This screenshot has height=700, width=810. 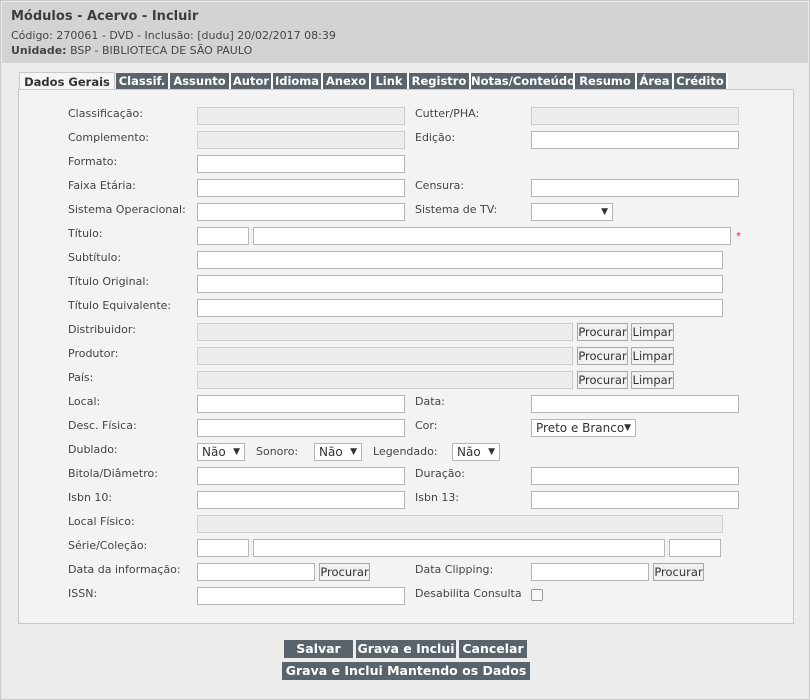 What do you see at coordinates (301, 116) in the screenshot?
I see `classificacao-field` at bounding box center [301, 116].